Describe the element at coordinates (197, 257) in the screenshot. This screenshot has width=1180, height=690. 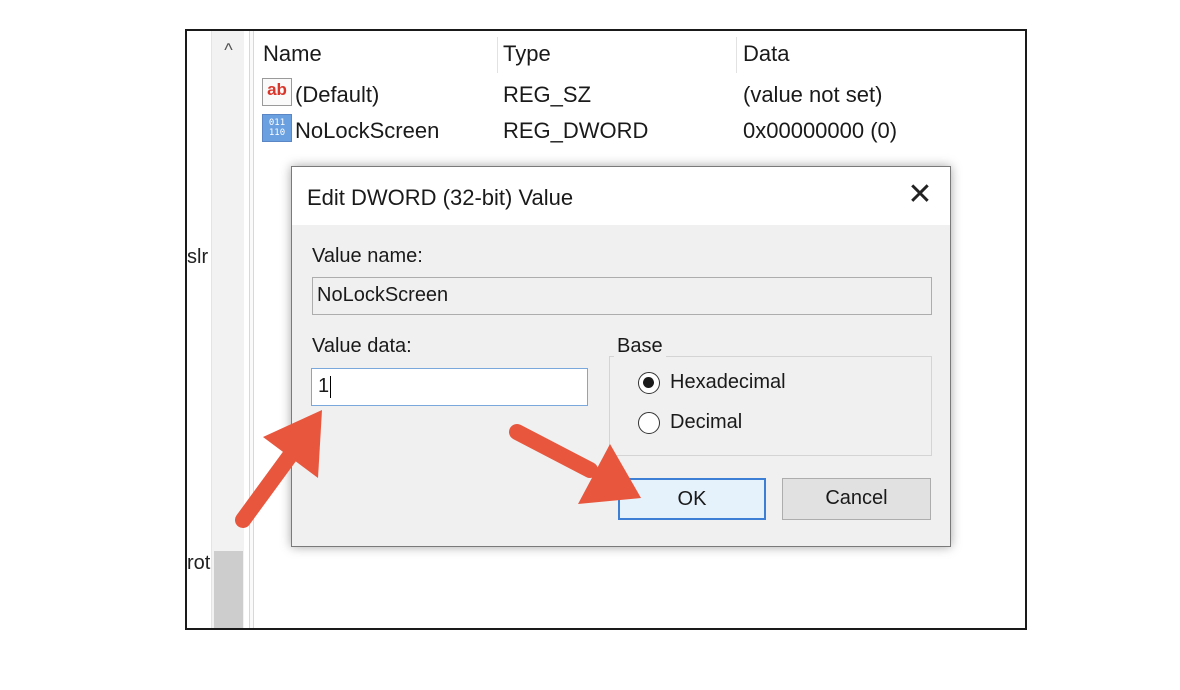
I see `tree-item-fragment: slr` at that location.